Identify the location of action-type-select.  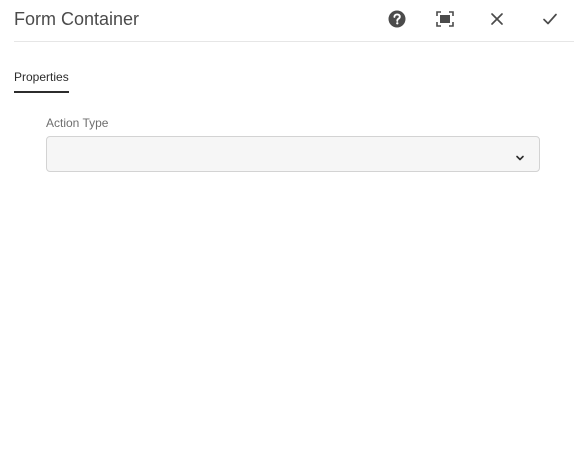
(293, 154).